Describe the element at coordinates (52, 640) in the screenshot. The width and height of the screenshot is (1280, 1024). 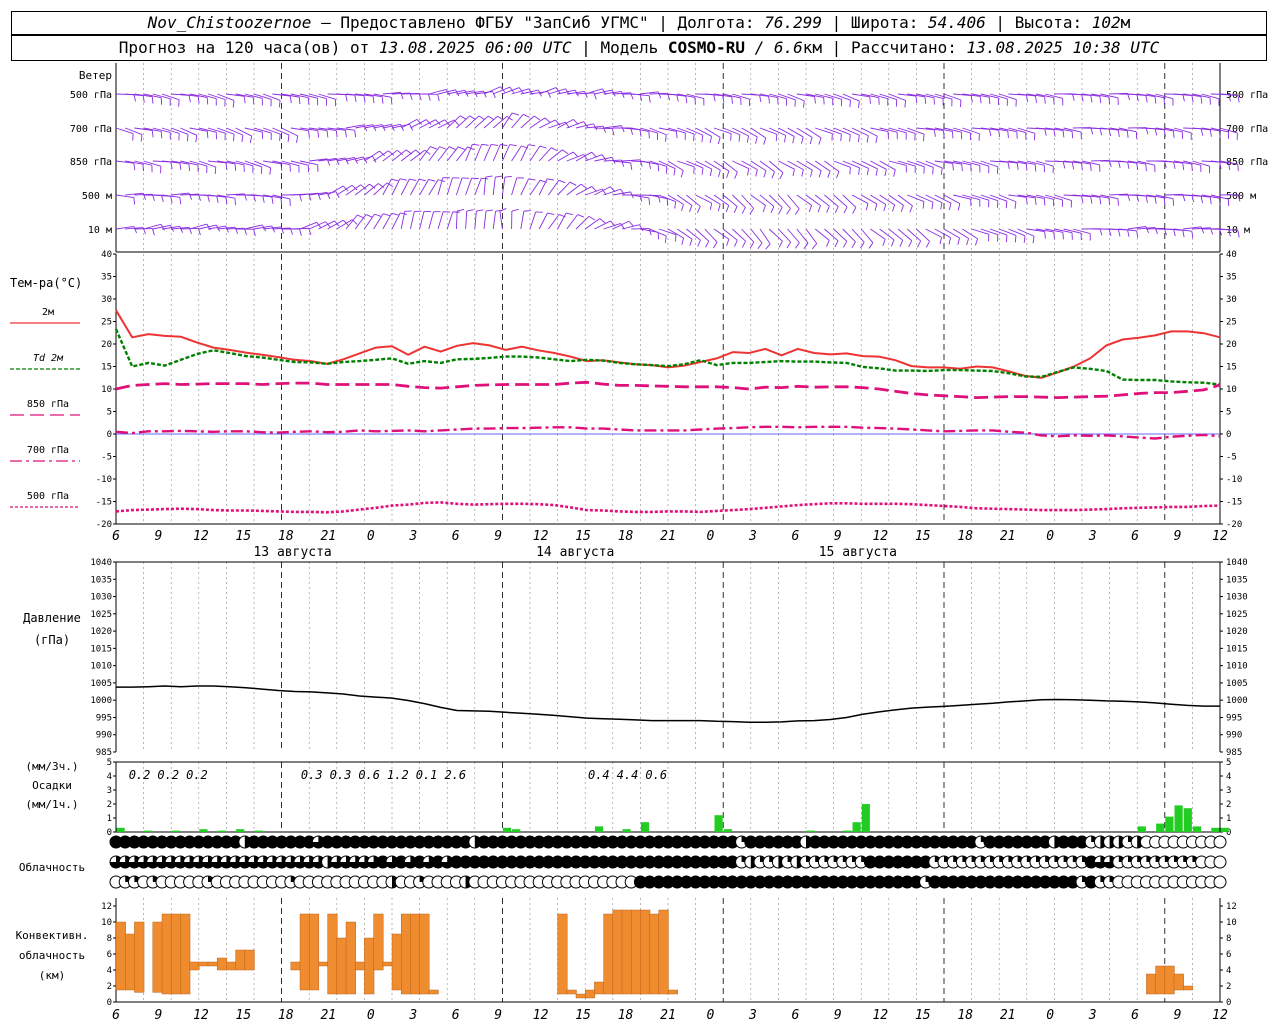
I see `pressure-unit: (гПа)` at that location.